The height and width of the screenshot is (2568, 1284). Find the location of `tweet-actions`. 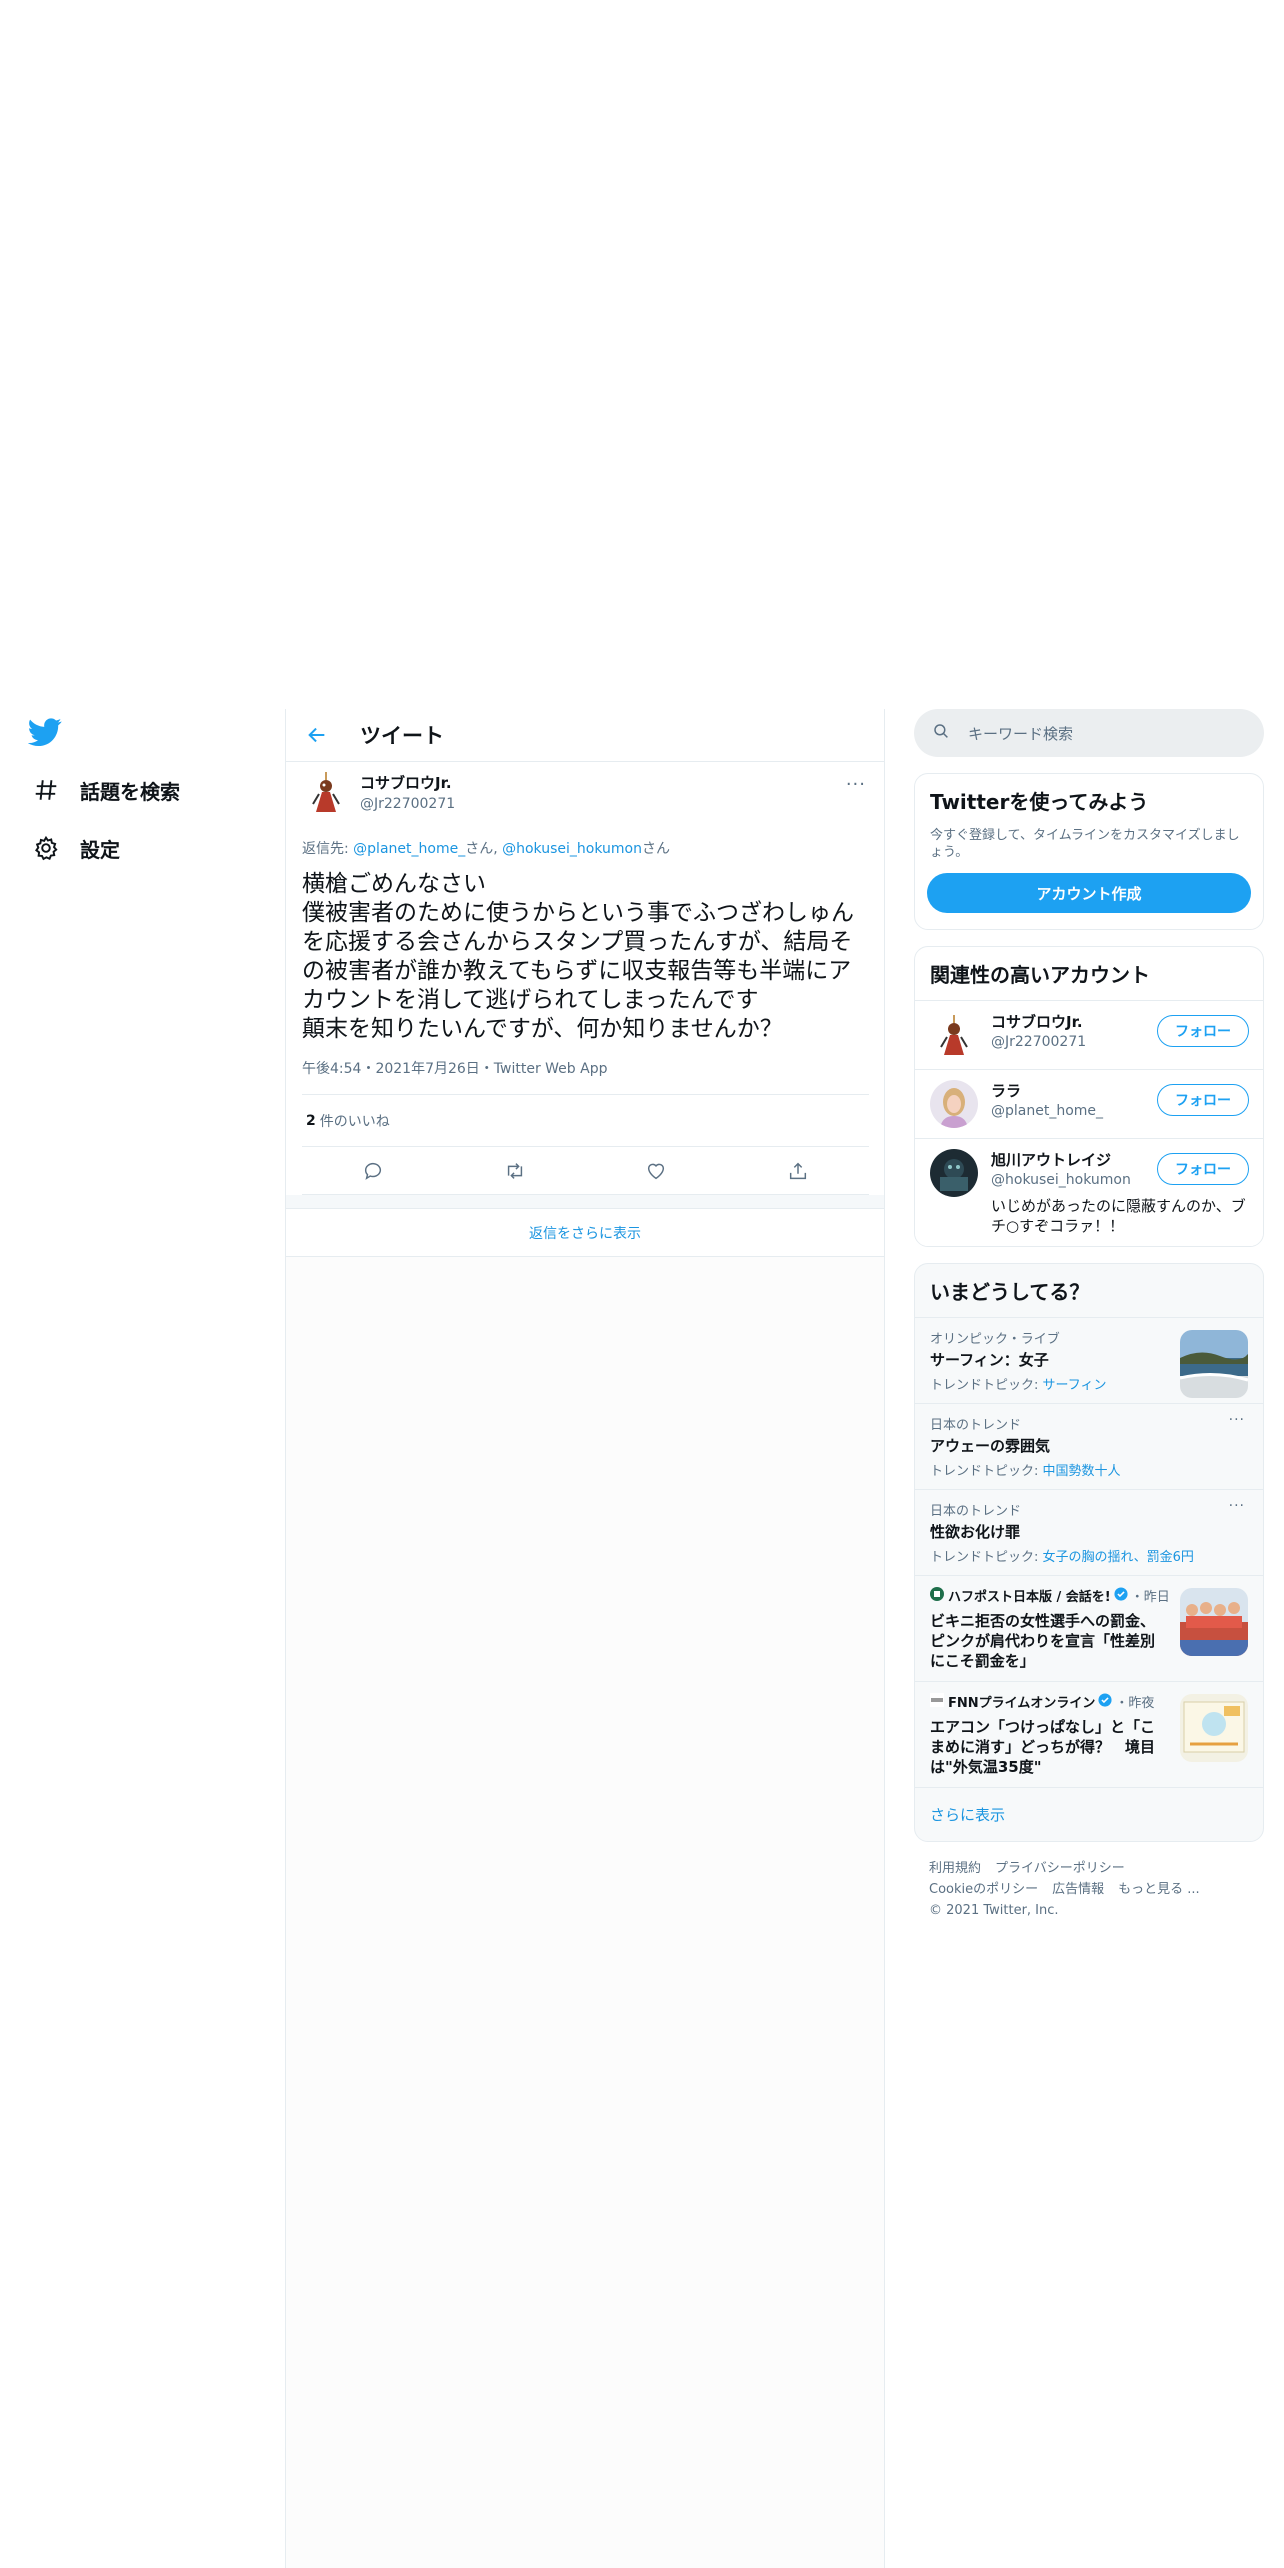

tweet-actions is located at coordinates (585, 1171).